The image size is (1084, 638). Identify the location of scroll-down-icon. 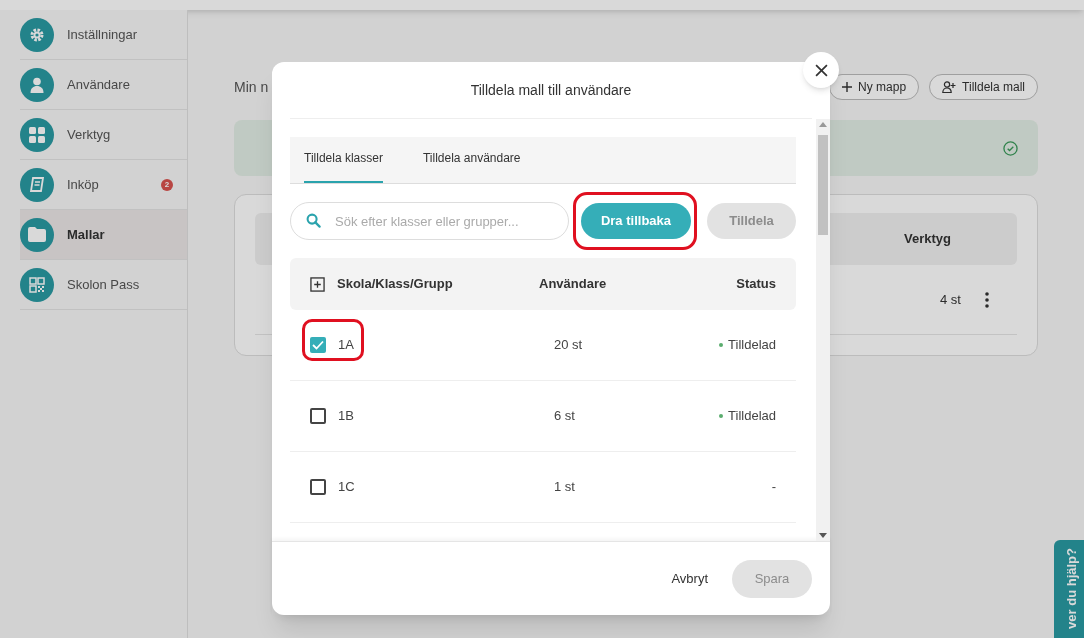
(823, 536).